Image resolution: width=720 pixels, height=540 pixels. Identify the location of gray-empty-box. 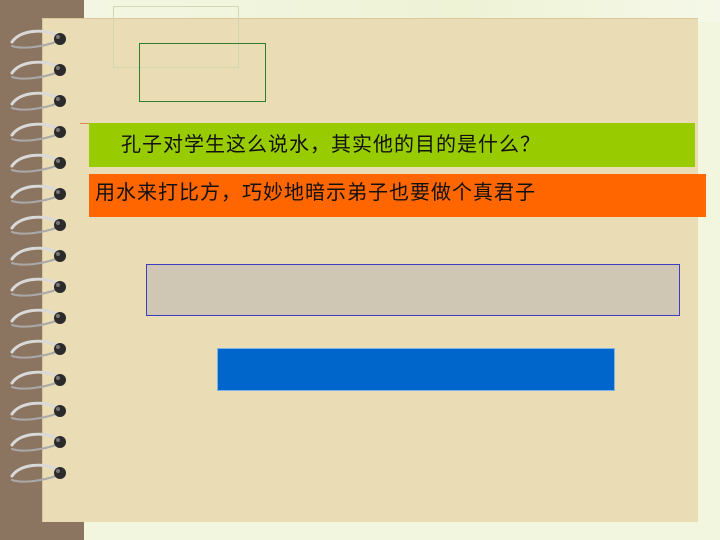
(413, 290).